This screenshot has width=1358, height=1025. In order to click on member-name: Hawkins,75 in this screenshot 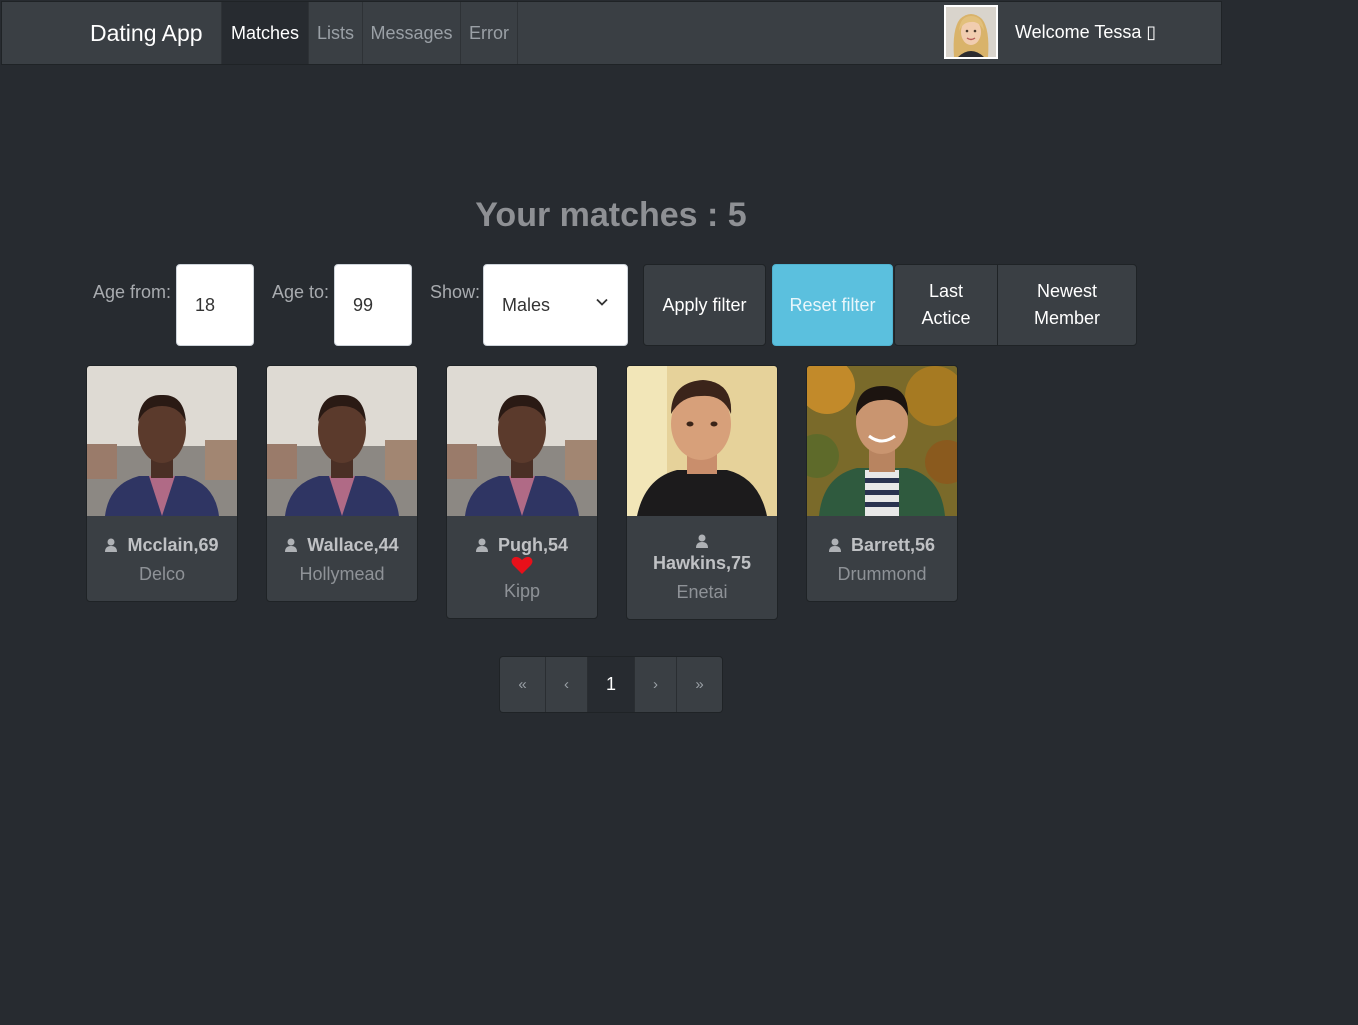, I will do `click(702, 563)`.